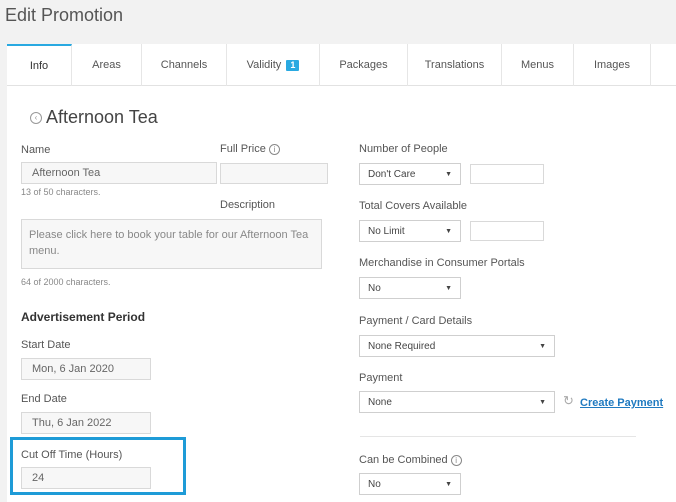  Describe the element at coordinates (442, 263) in the screenshot. I see `merchandise-label: Merchandise in Consumer Portals` at that location.